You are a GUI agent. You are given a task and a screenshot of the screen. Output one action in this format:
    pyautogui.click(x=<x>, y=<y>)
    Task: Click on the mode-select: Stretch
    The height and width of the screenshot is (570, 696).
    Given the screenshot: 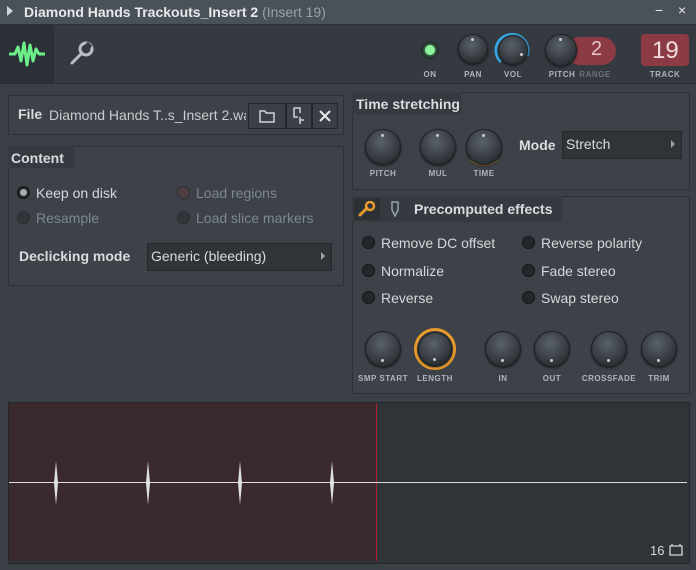 What is the action you would take?
    pyautogui.click(x=622, y=145)
    